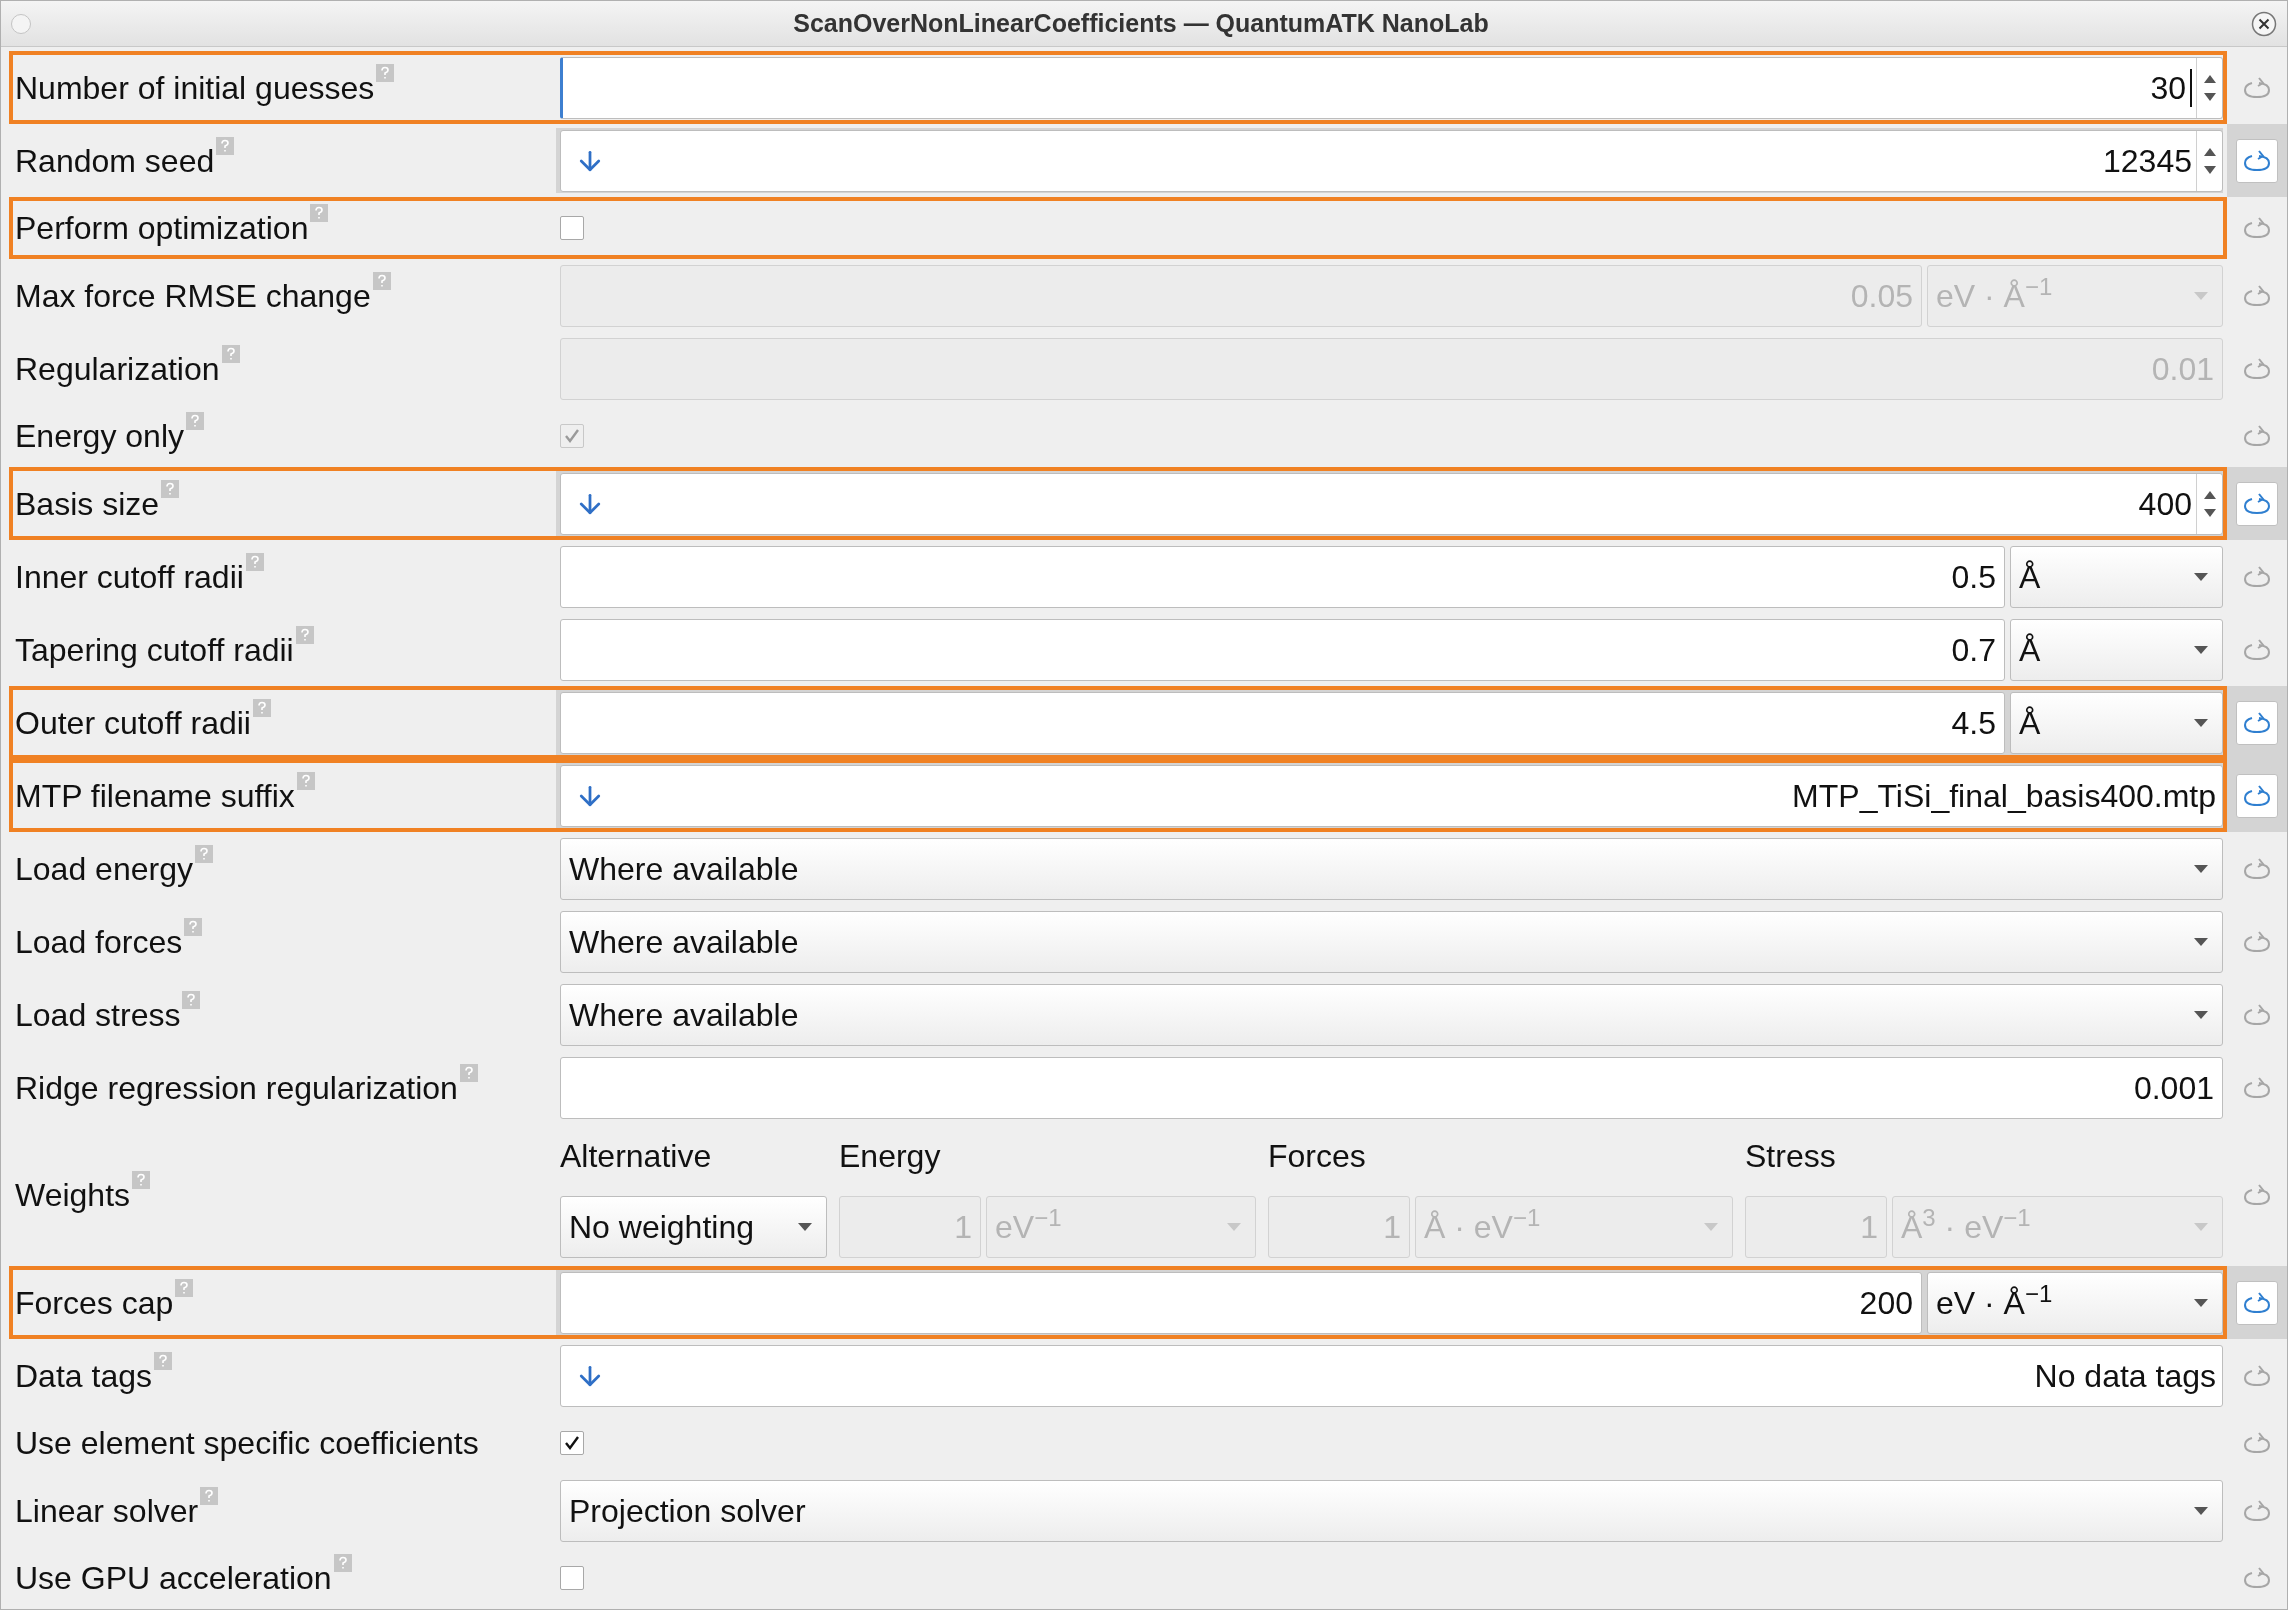 This screenshot has width=2288, height=1610. Describe the element at coordinates (1391, 503) in the screenshot. I see `number-field: 400` at that location.